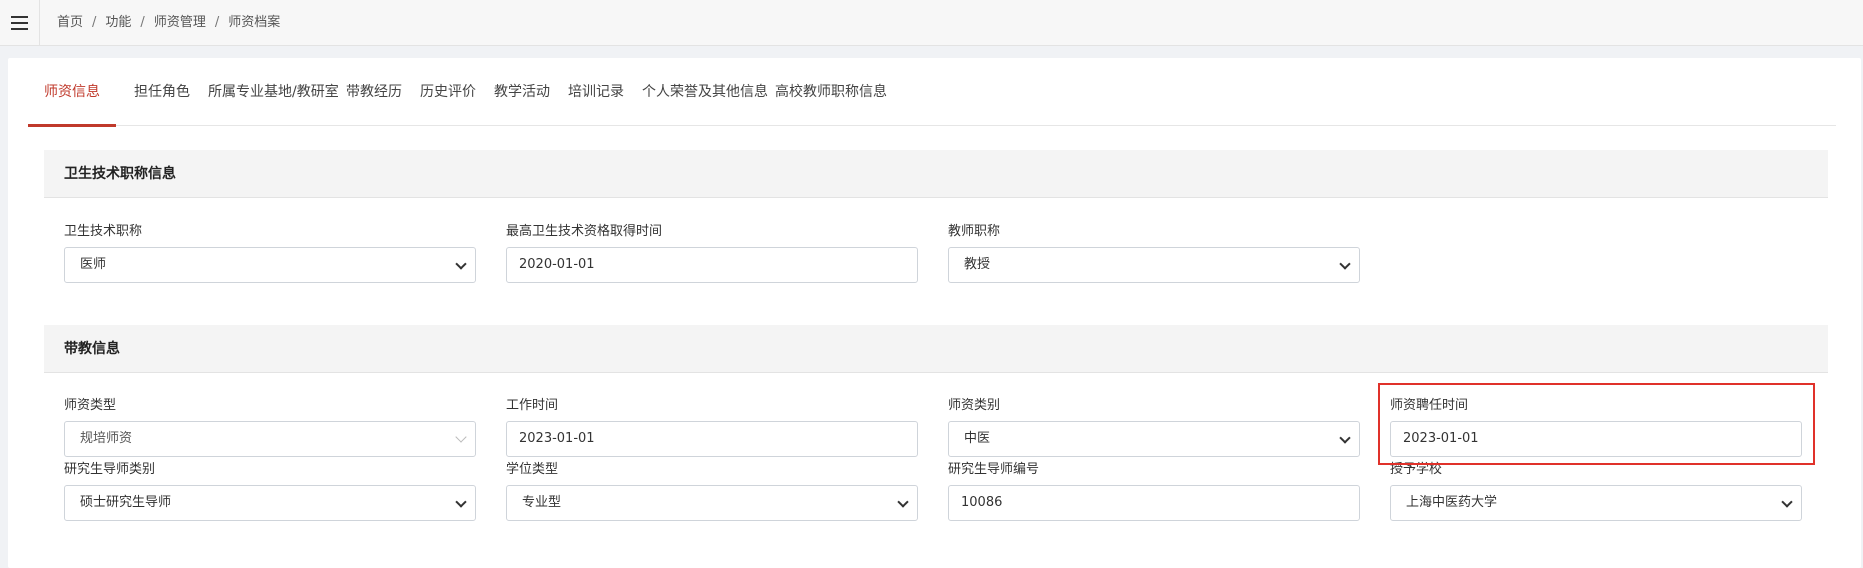 The image size is (1863, 568). I want to click on select-value: 上海中医药大学, so click(1452, 502).